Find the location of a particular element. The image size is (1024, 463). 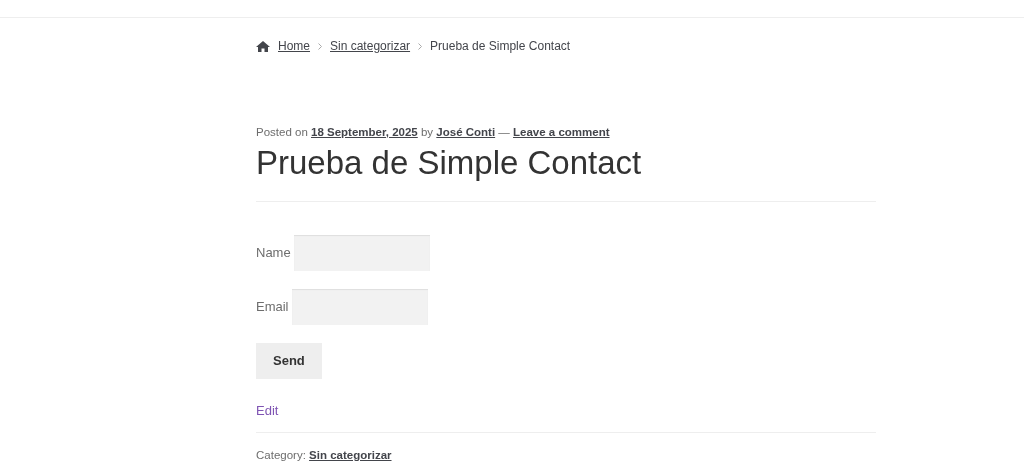

breadcrumb-link: Sin categorizar is located at coordinates (370, 46).